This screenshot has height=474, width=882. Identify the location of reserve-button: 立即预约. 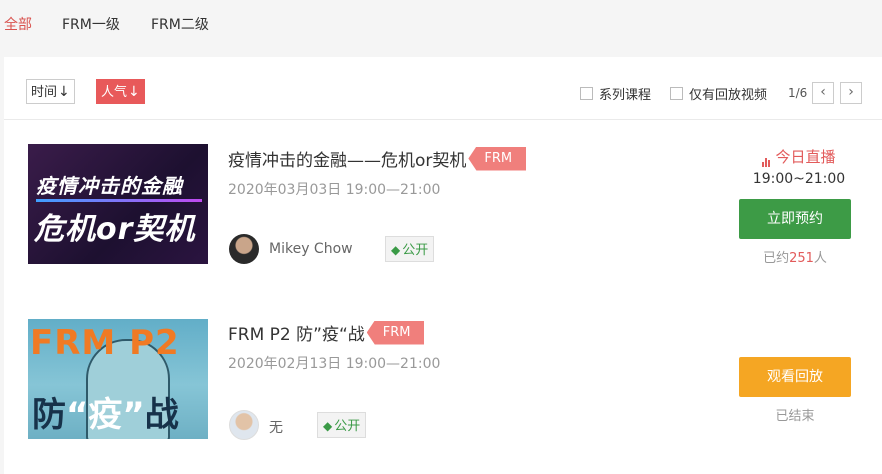
(795, 219).